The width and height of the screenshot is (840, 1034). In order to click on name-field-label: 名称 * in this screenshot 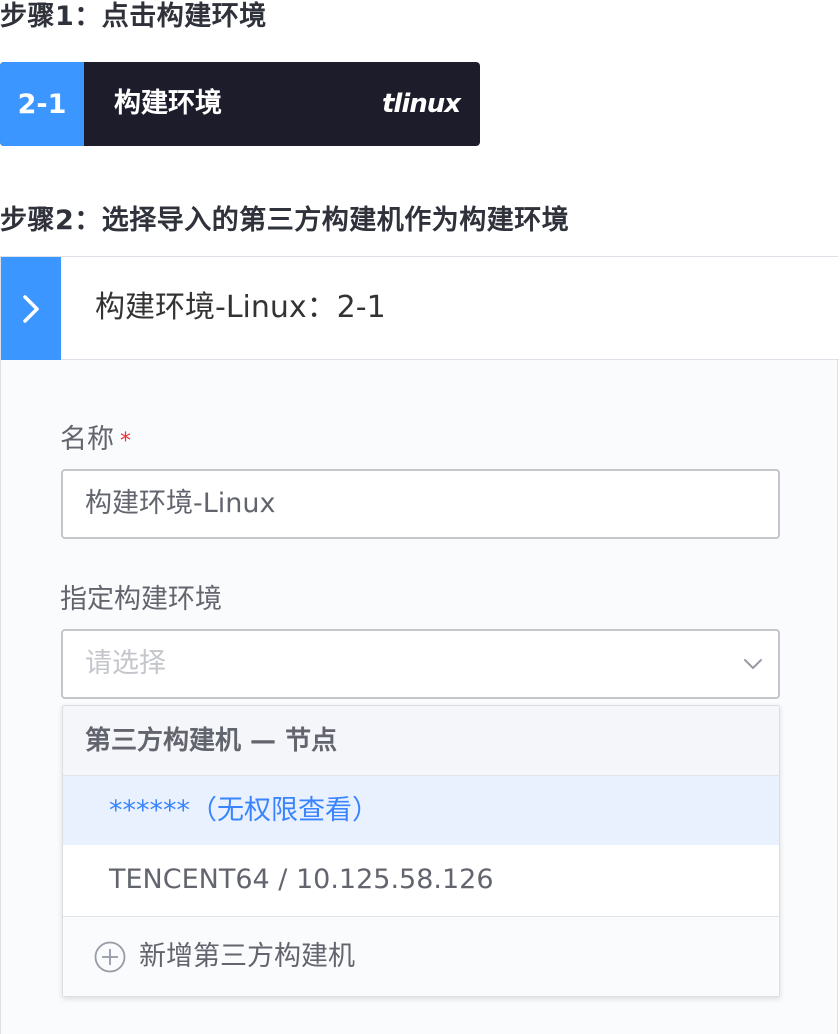, I will do `click(95, 436)`.